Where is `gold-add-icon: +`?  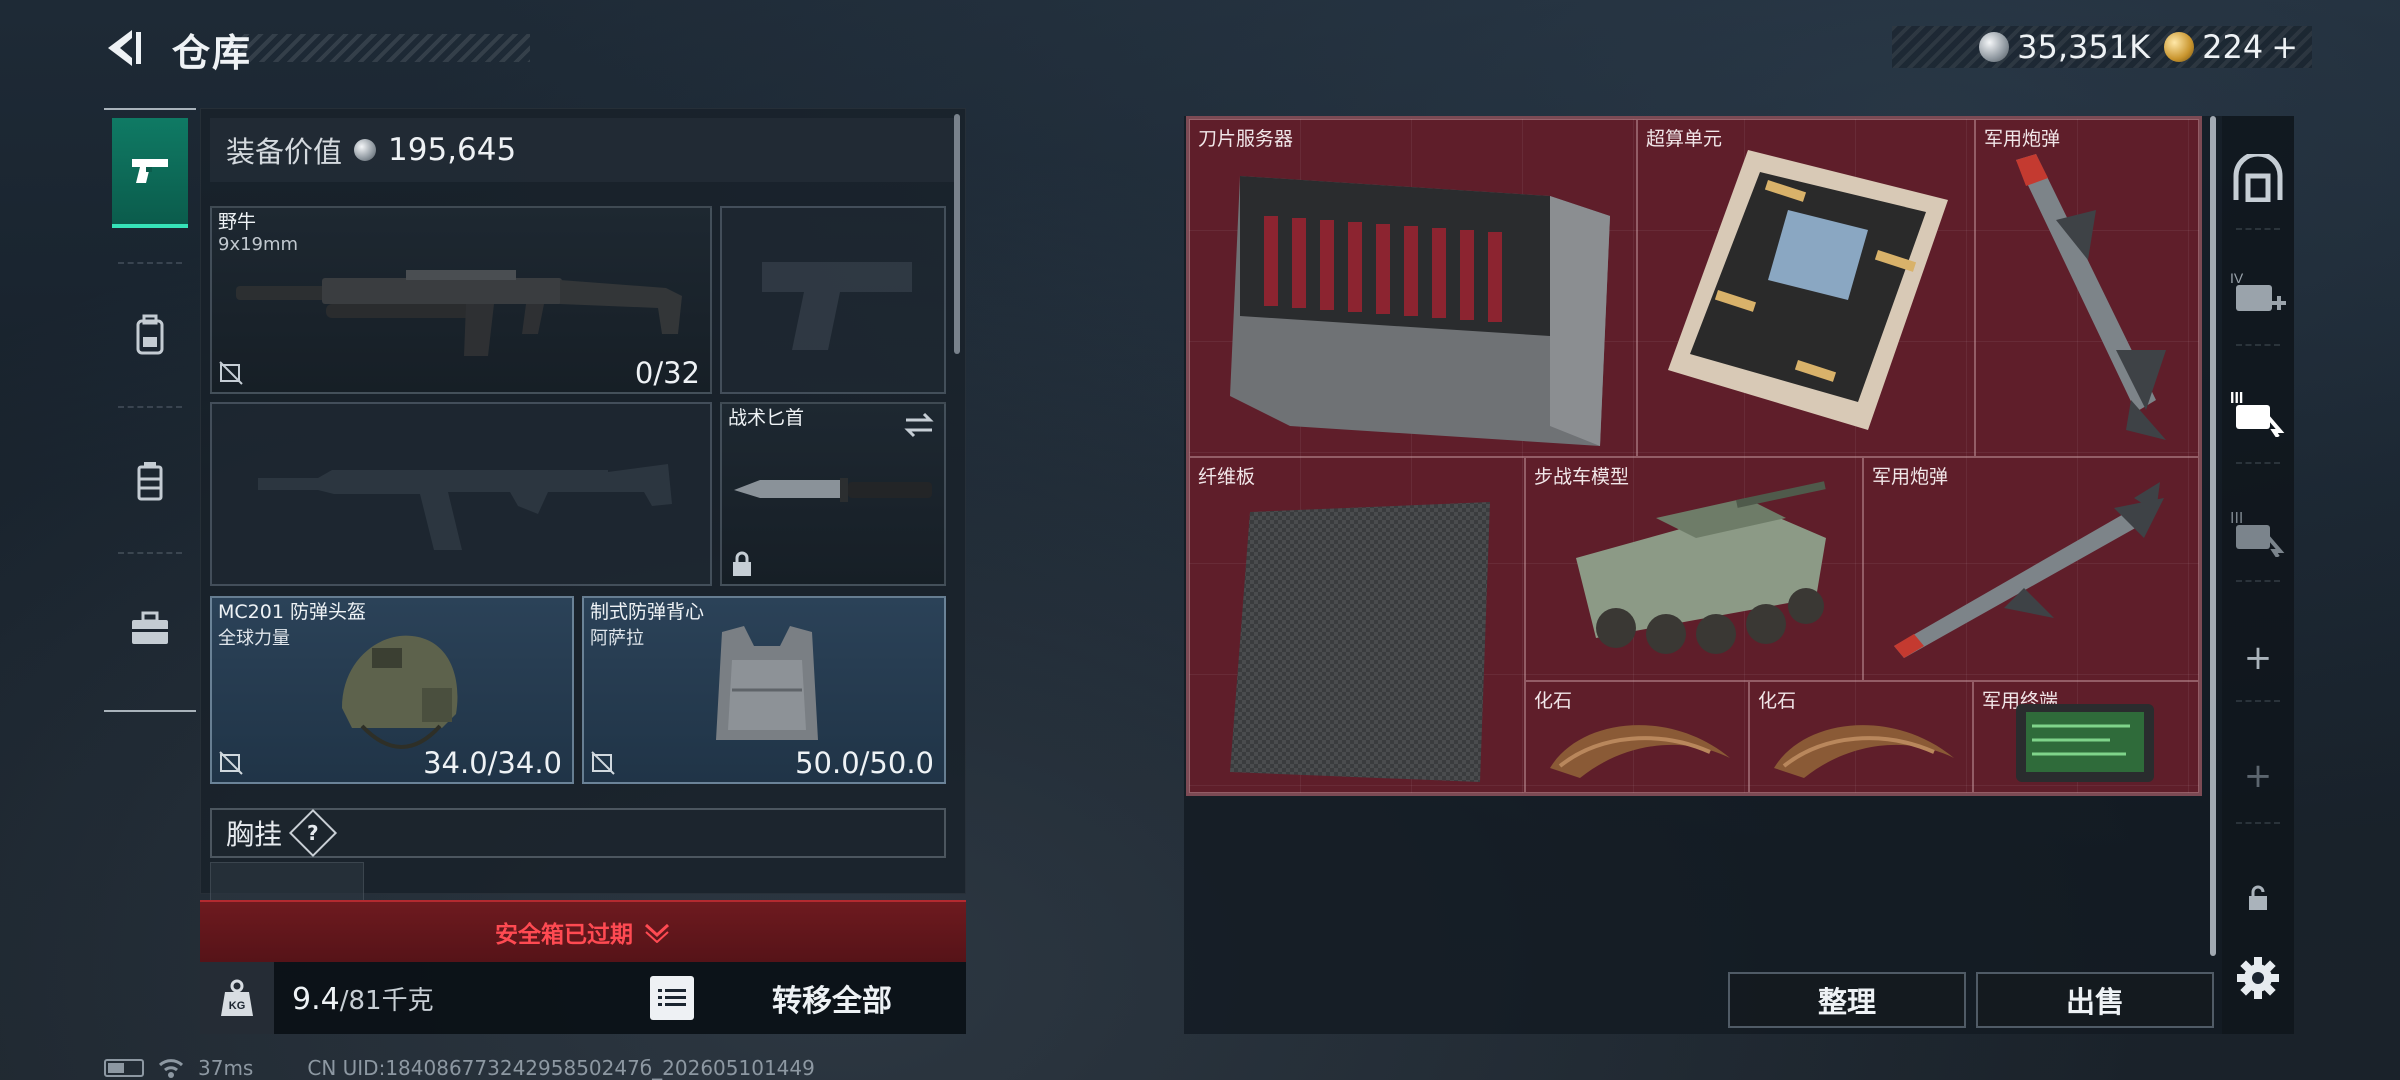
gold-add-icon: + is located at coordinates (2284, 47).